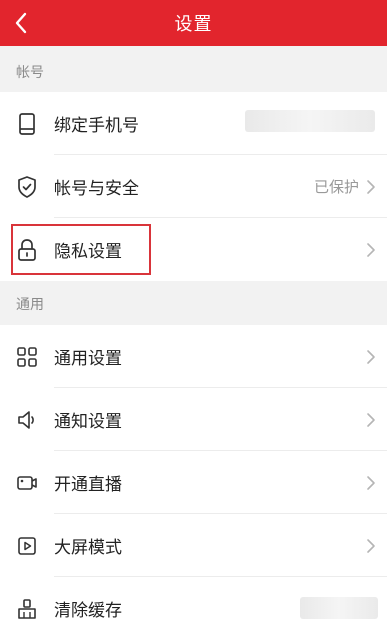 The height and width of the screenshot is (640, 387). I want to click on account-security-label: 帐号与安全, so click(96, 189).